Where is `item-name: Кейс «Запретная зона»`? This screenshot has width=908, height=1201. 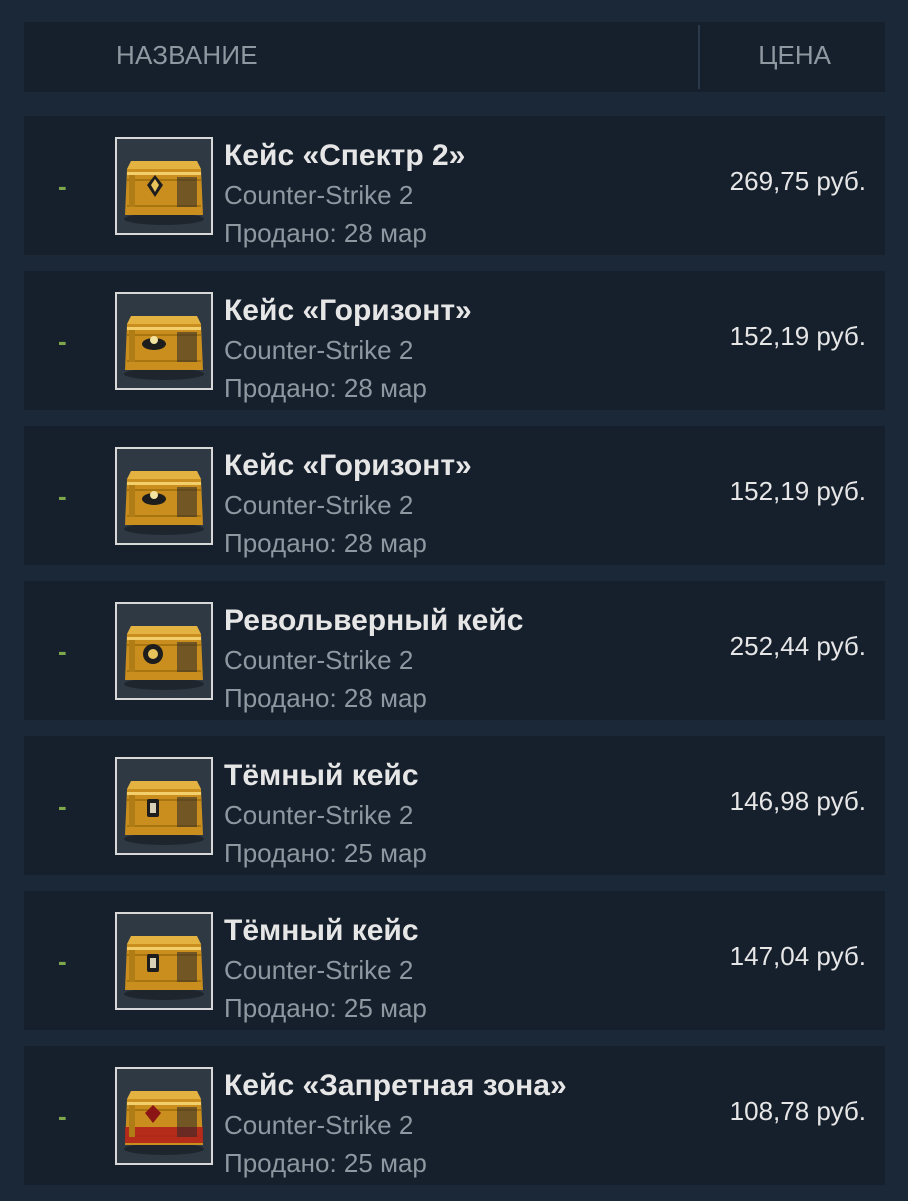
item-name: Кейс «Запретная зона» is located at coordinates (395, 1086).